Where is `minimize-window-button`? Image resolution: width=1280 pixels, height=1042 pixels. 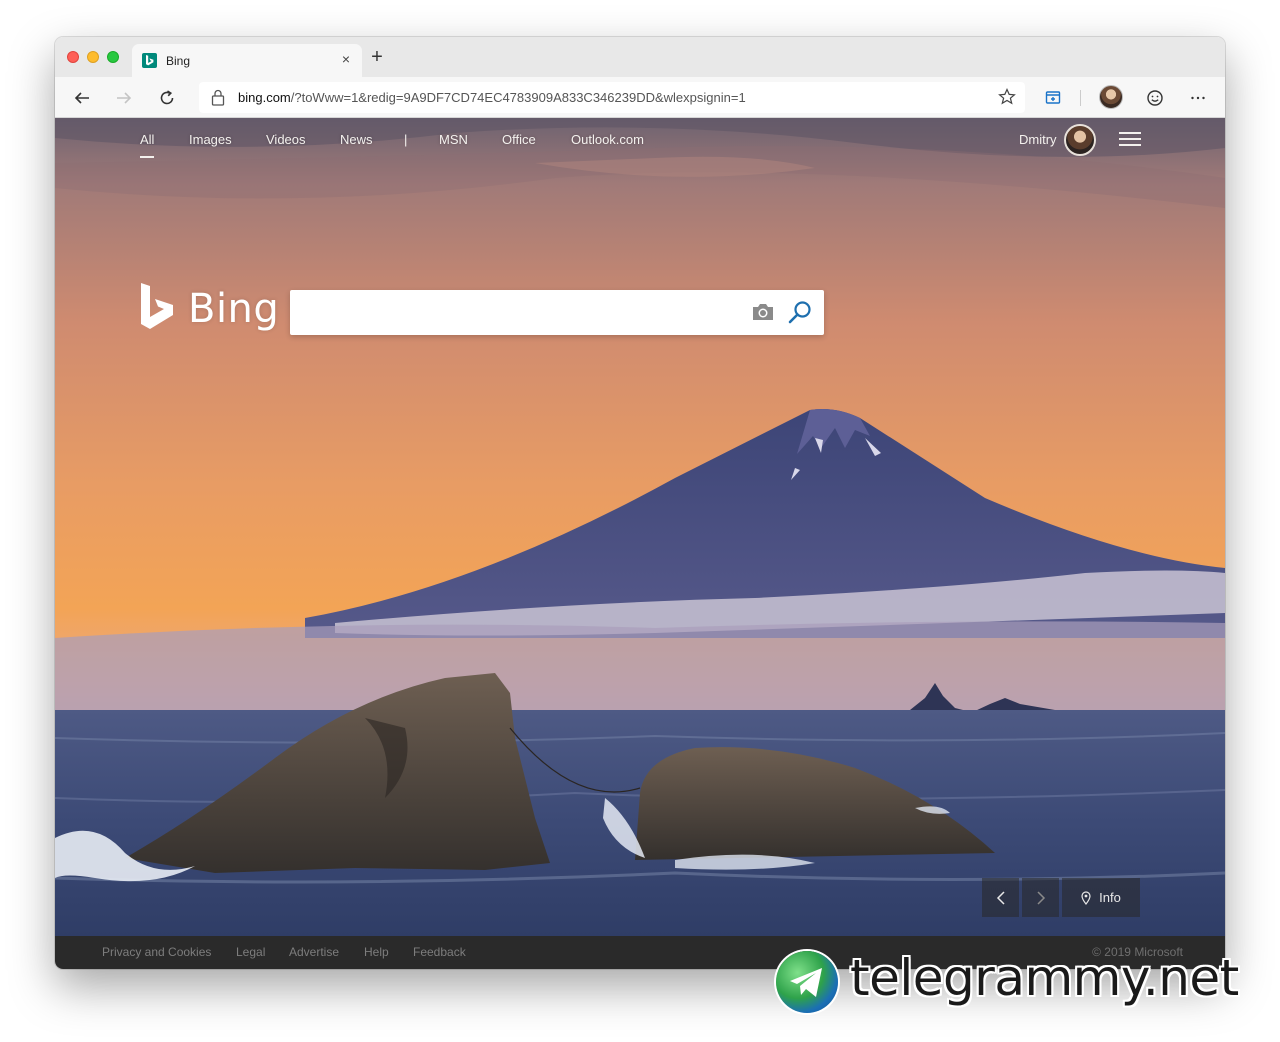
minimize-window-button is located at coordinates (93, 57).